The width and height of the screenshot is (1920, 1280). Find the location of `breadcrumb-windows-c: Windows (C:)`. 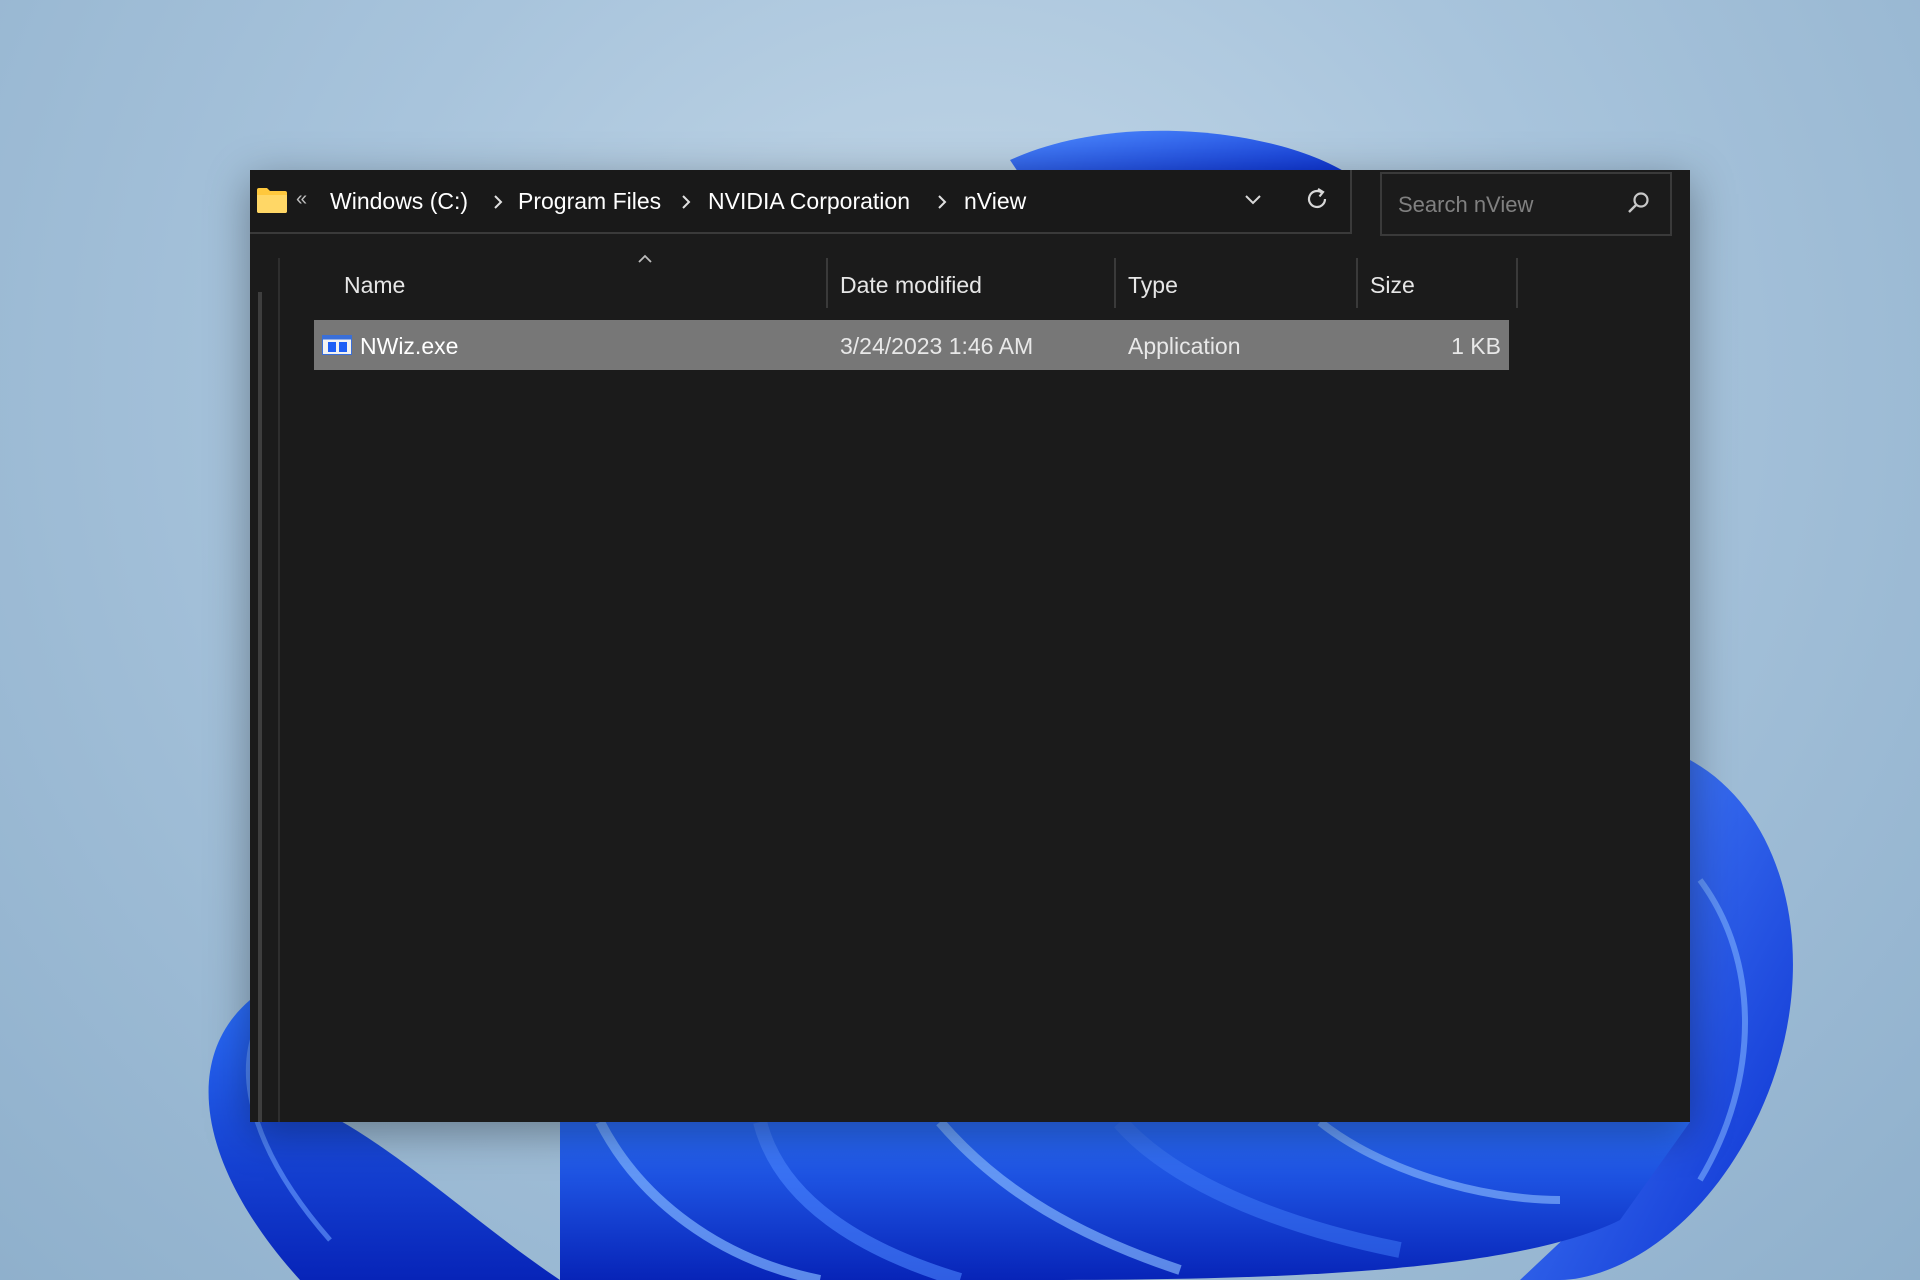

breadcrumb-windows-c: Windows (C:) is located at coordinates (399, 201).